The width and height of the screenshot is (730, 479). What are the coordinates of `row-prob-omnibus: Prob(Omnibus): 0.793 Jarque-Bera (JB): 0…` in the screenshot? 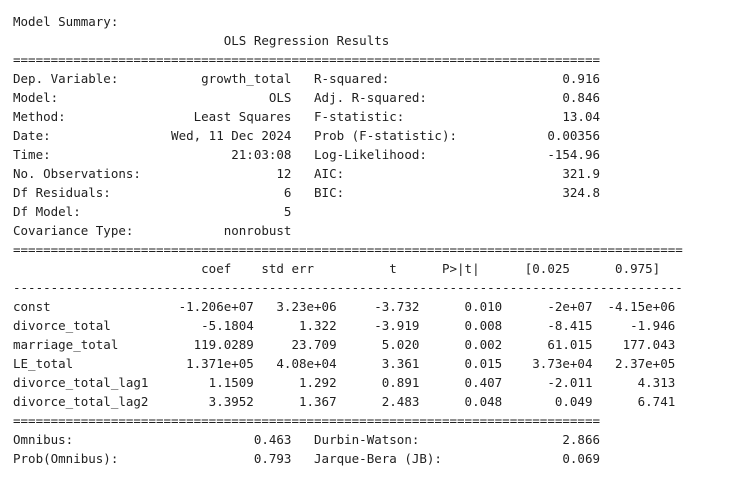 It's located at (306, 458).